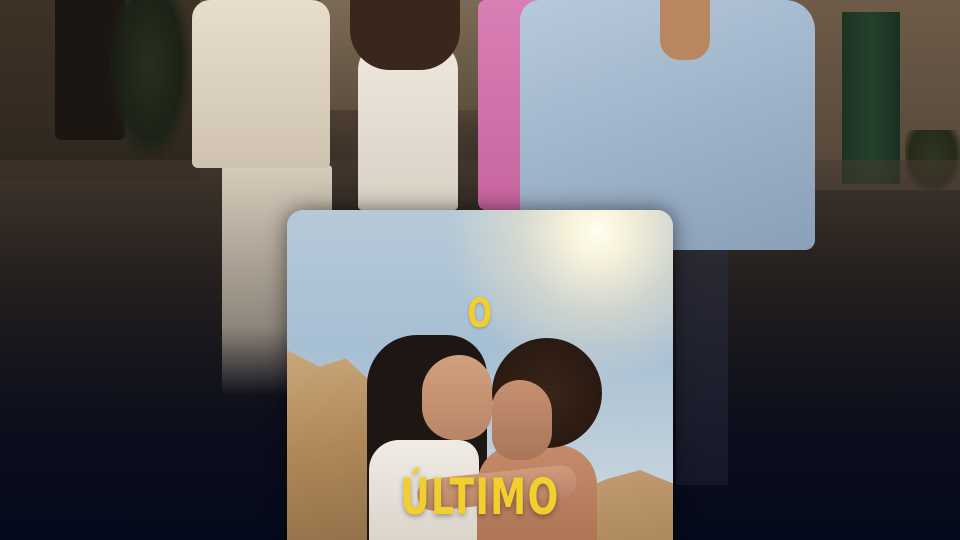  I want to click on poster-man-face, so click(522, 420).